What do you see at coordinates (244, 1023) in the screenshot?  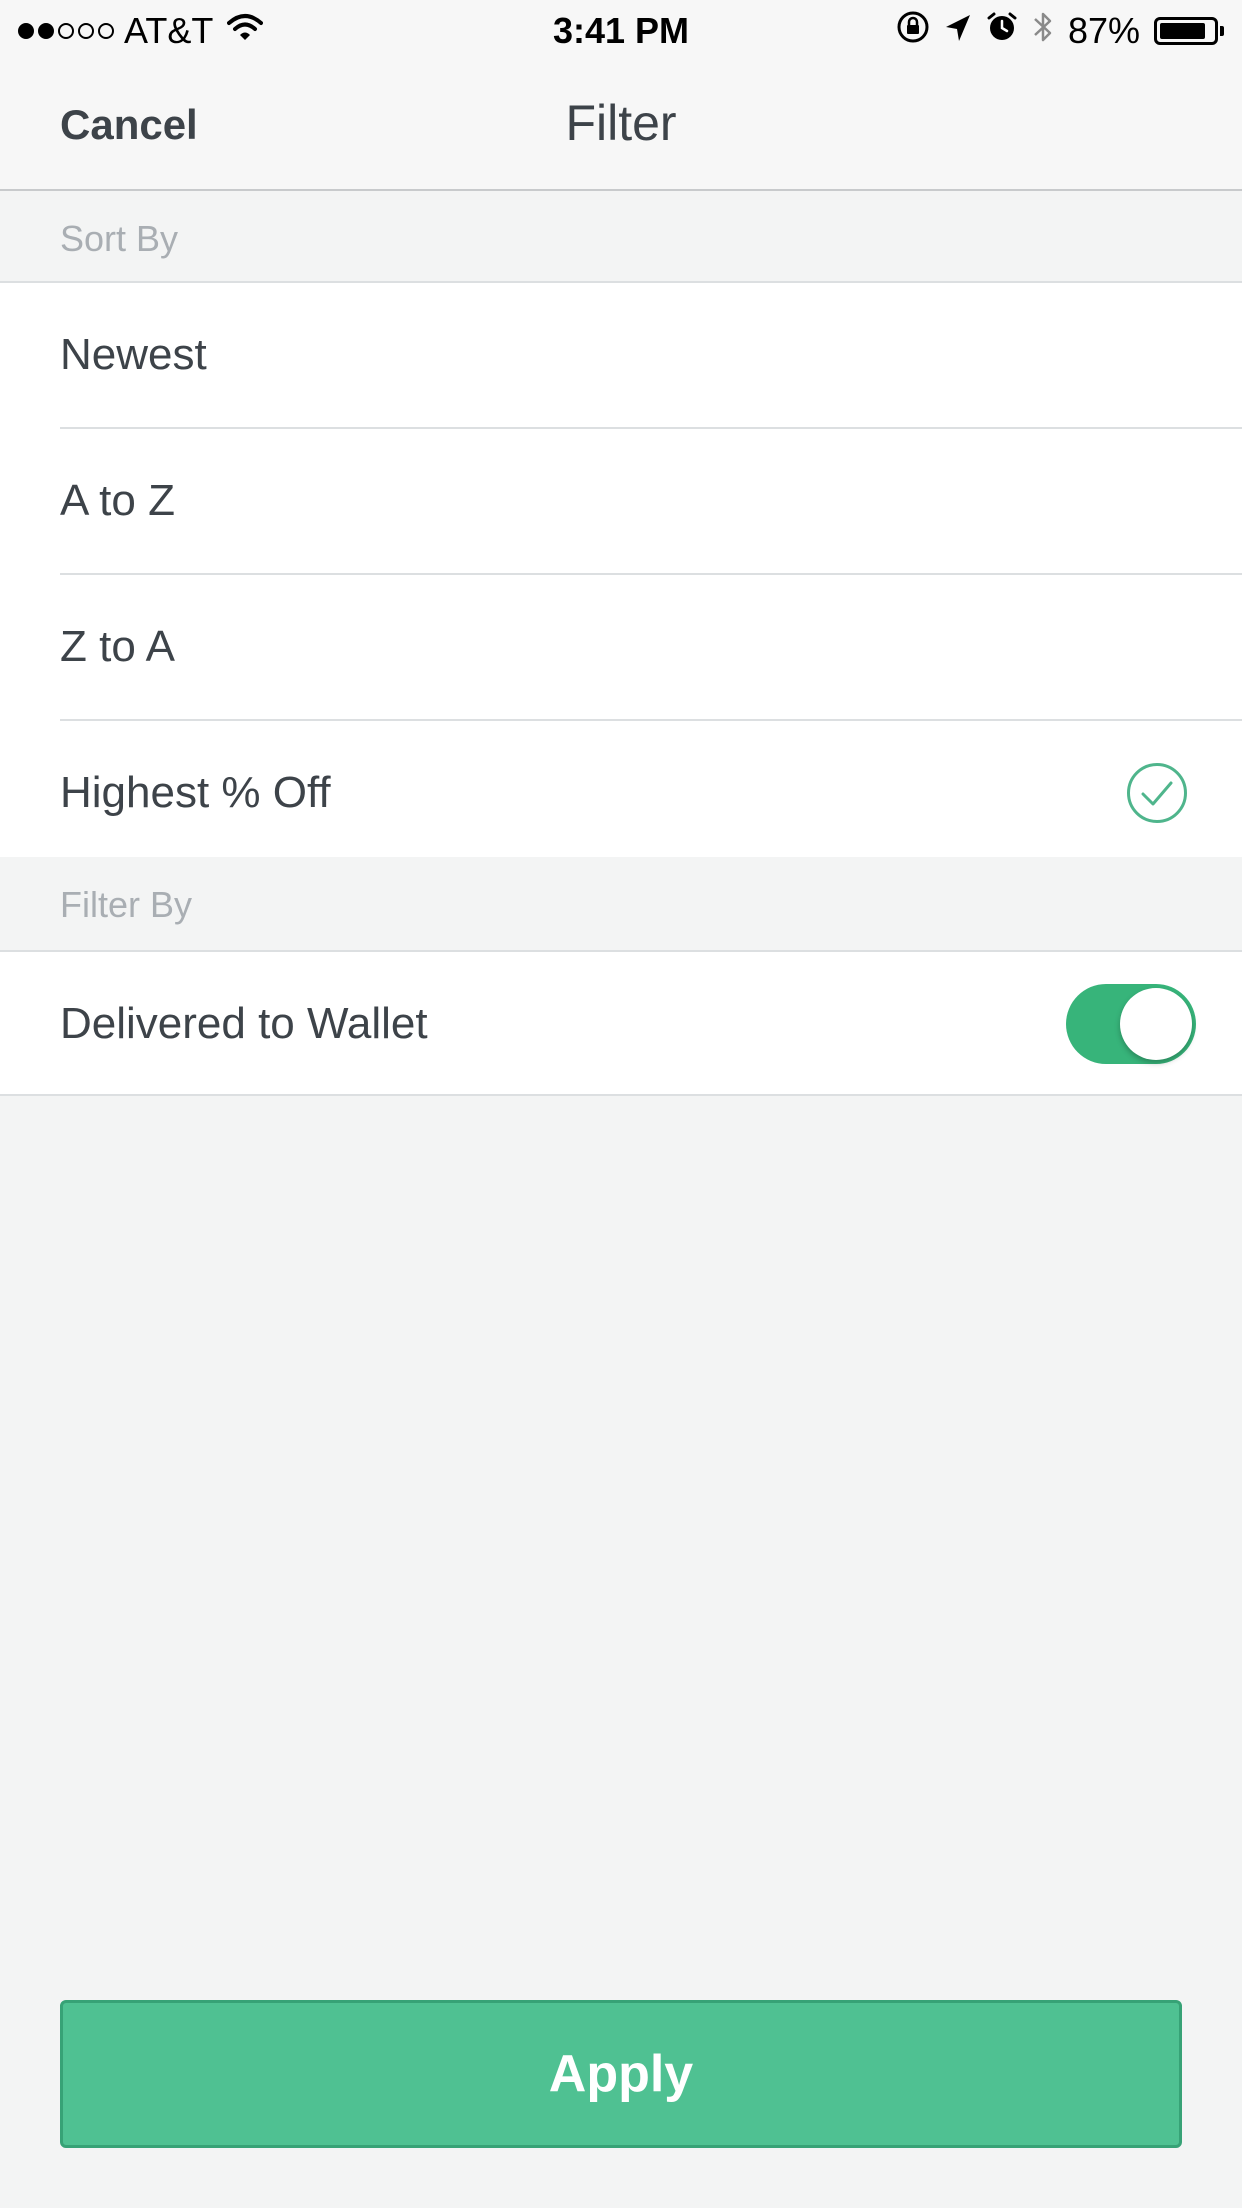 I see `filter-option-label: Delivered to Wallet` at bounding box center [244, 1023].